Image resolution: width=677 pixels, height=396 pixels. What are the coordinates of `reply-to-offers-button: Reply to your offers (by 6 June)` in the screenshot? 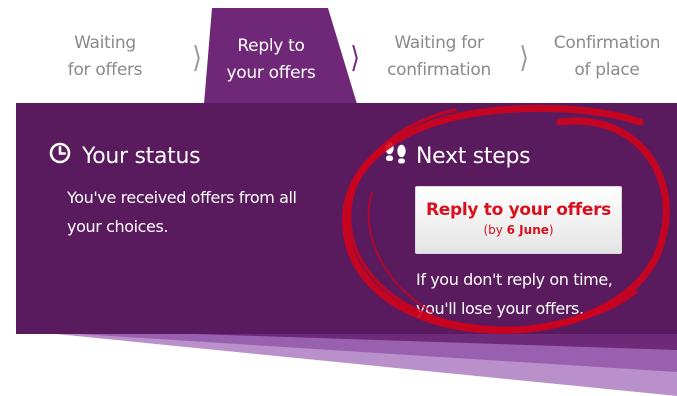 It's located at (518, 220).